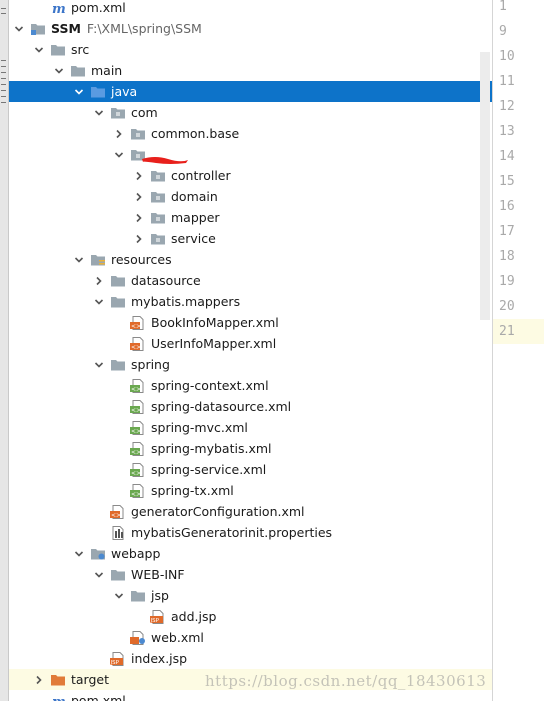 This screenshot has height=701, width=544. I want to click on tree-row-name: src, so click(80, 49).